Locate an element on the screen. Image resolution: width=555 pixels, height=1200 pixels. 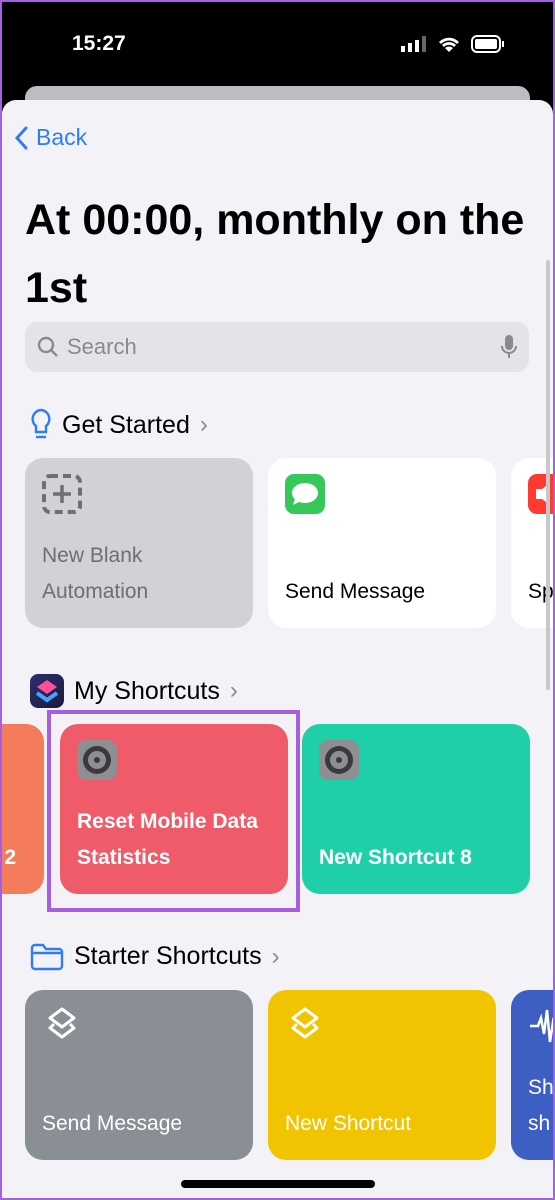
card-label: New Blank Automation is located at coordinates (95, 573).